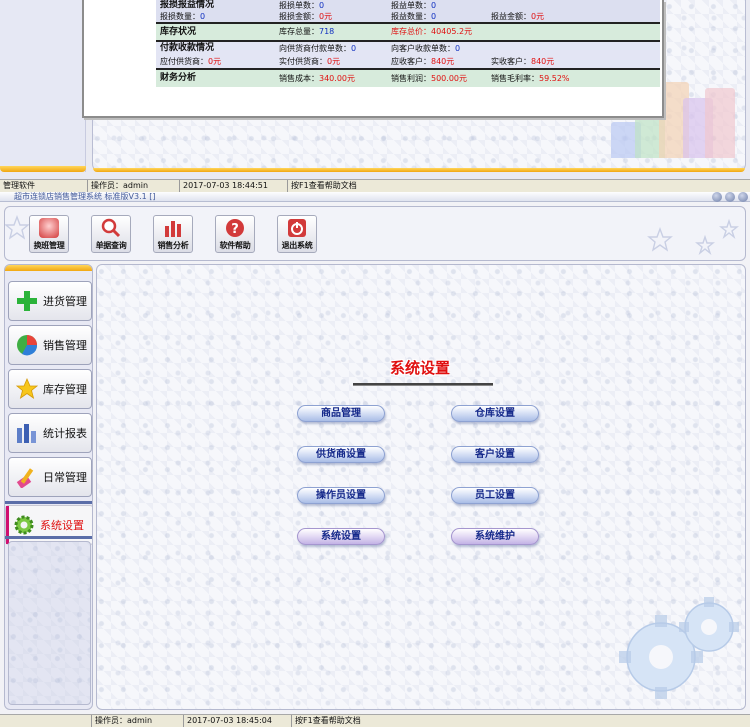 This screenshot has height=727, width=750. I want to click on shift-management-button: 换班管理, so click(49, 234).